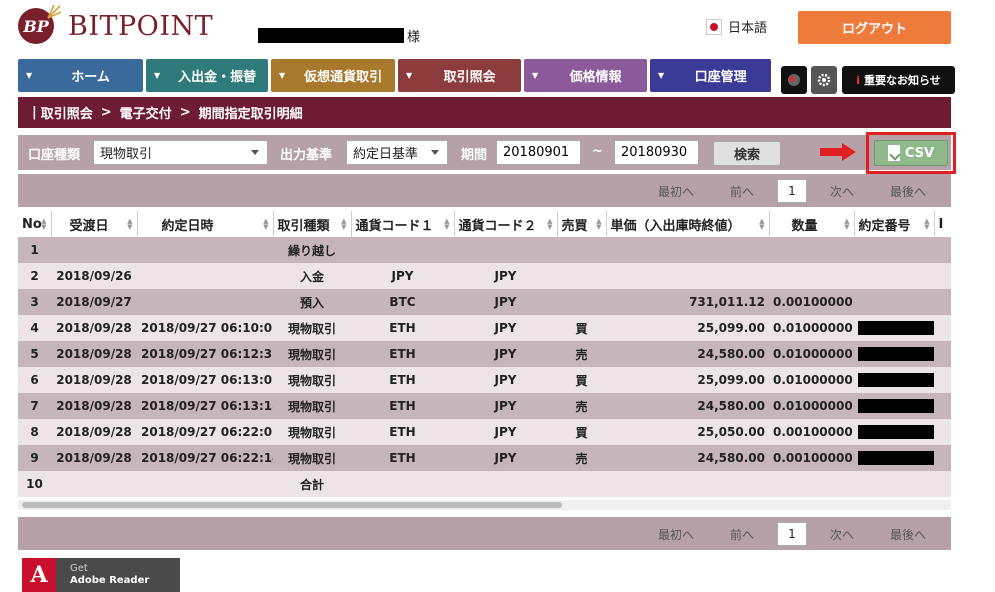 The image size is (995, 592). Describe the element at coordinates (34, 484) in the screenshot. I see `cell-no: 10` at that location.